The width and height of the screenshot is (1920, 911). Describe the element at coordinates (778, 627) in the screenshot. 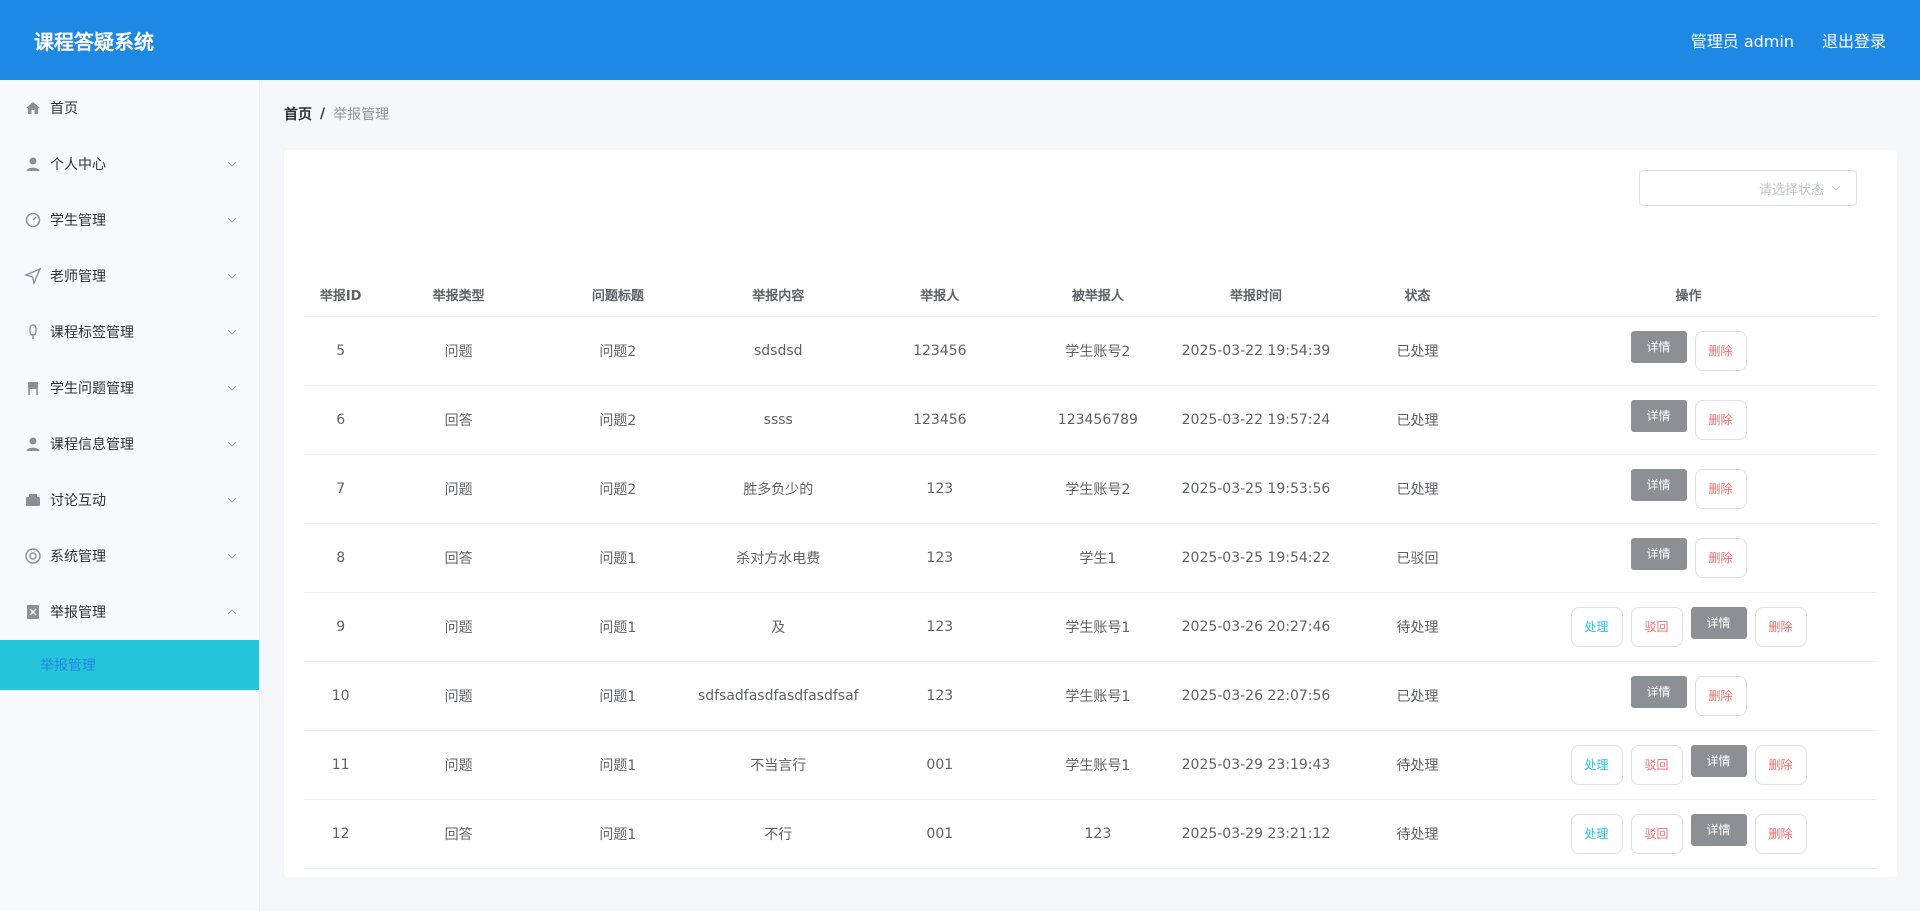

I see `cell-content: 及` at that location.